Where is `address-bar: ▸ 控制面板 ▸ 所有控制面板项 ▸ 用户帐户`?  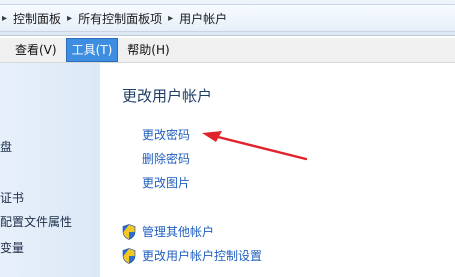 address-bar: ▸ 控制面板 ▸ 所有控制面板项 ▸ 用户帐户 is located at coordinates (227, 18).